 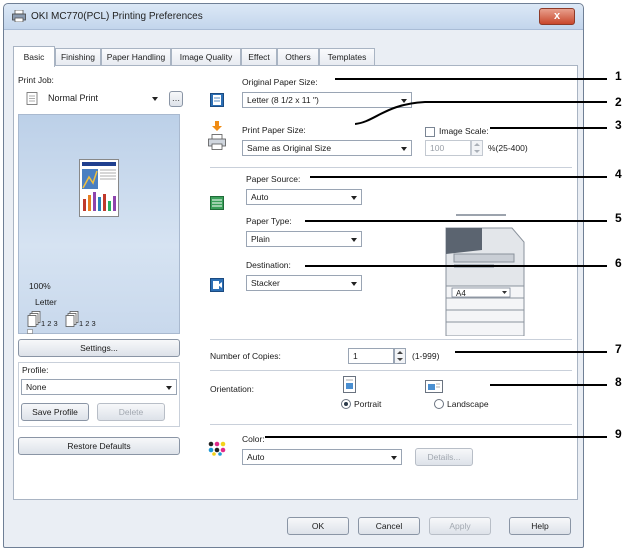 What do you see at coordinates (540, 526) in the screenshot?
I see `help-button: Help` at bounding box center [540, 526].